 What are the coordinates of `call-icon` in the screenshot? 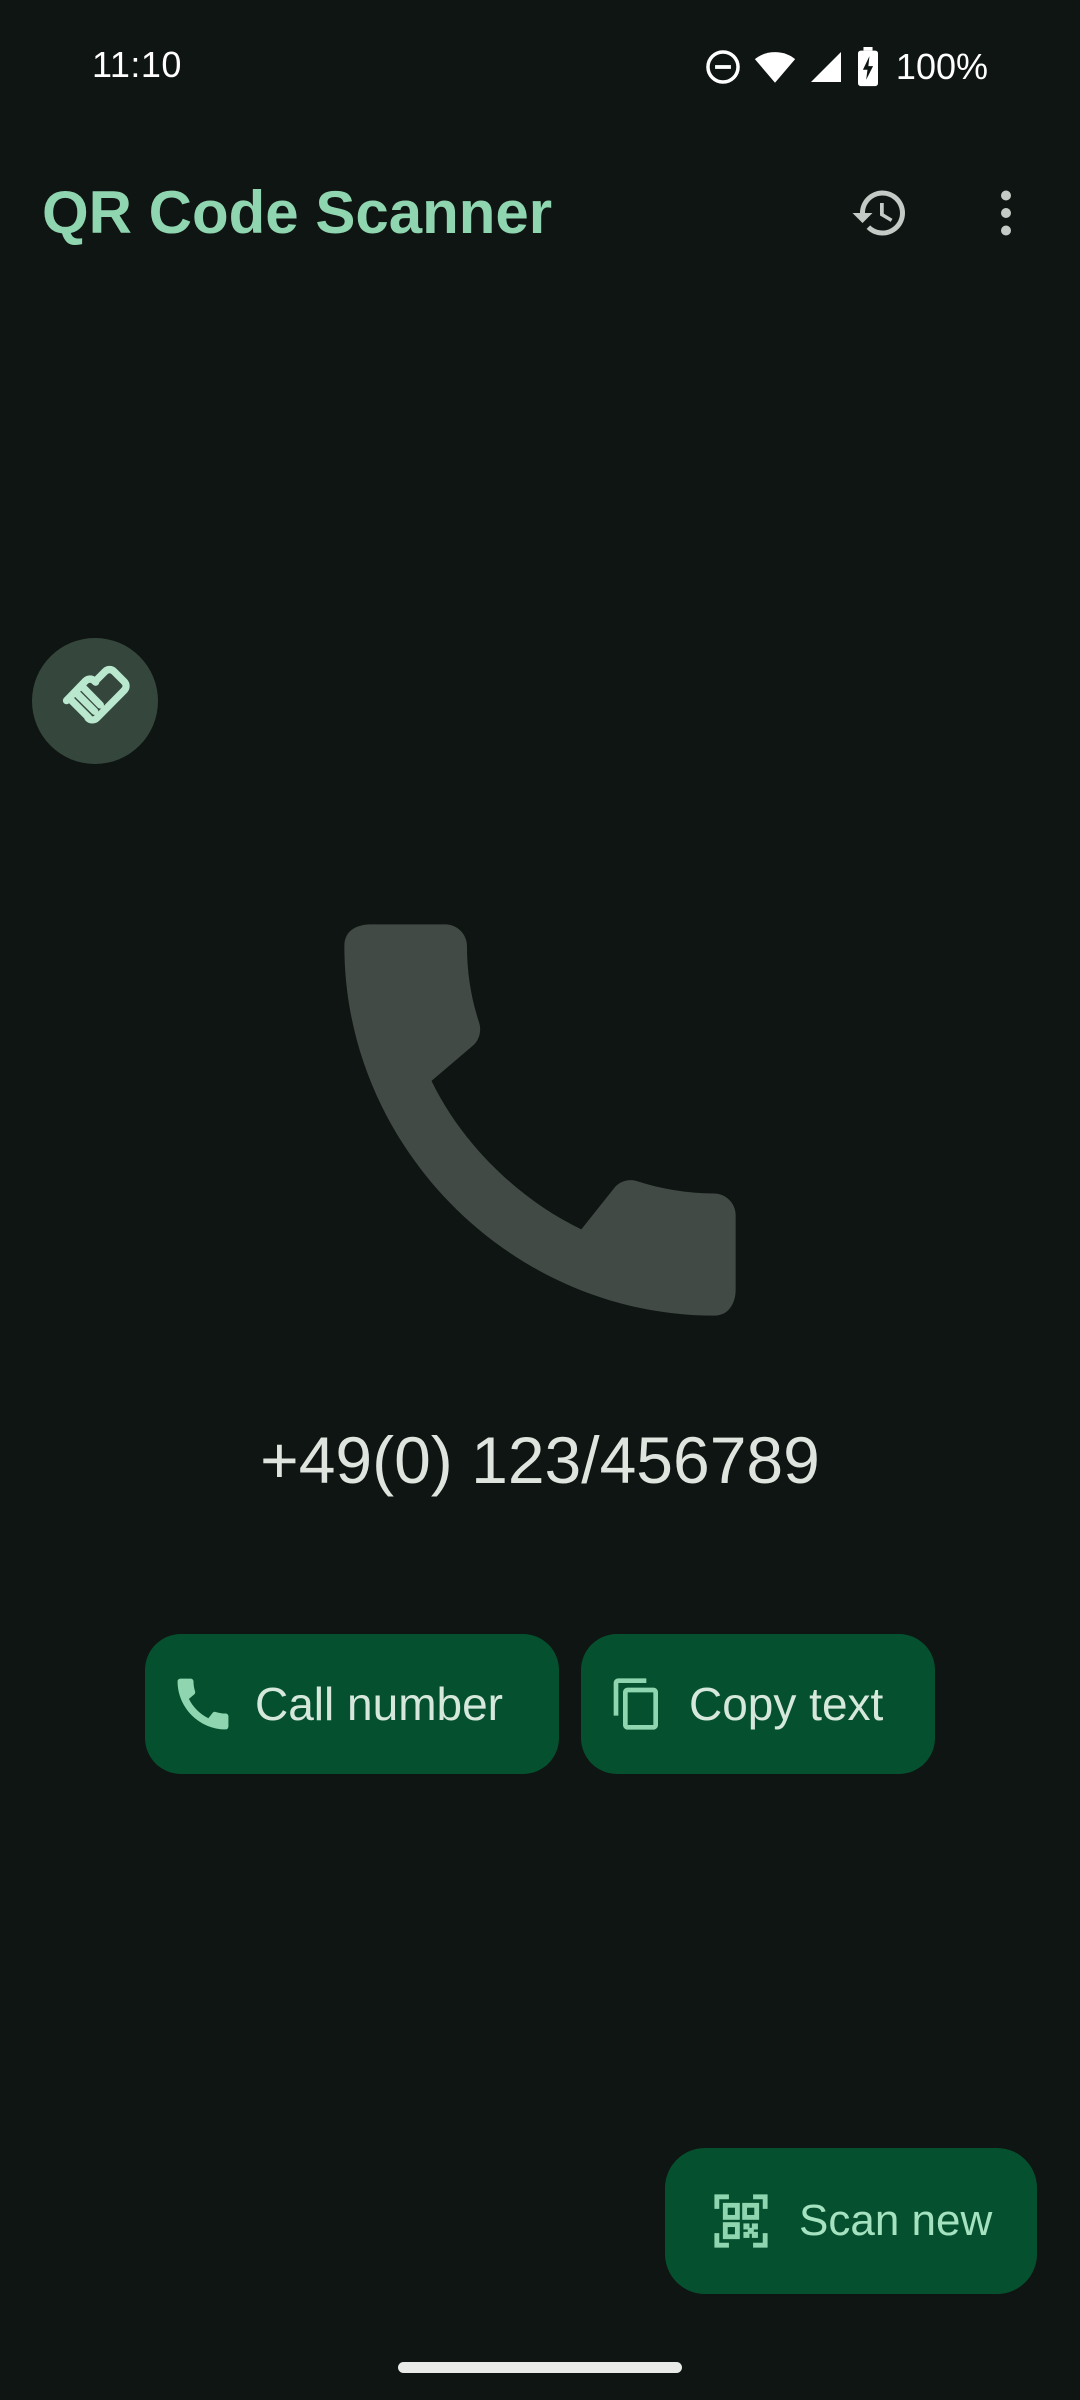 It's located at (203, 1704).